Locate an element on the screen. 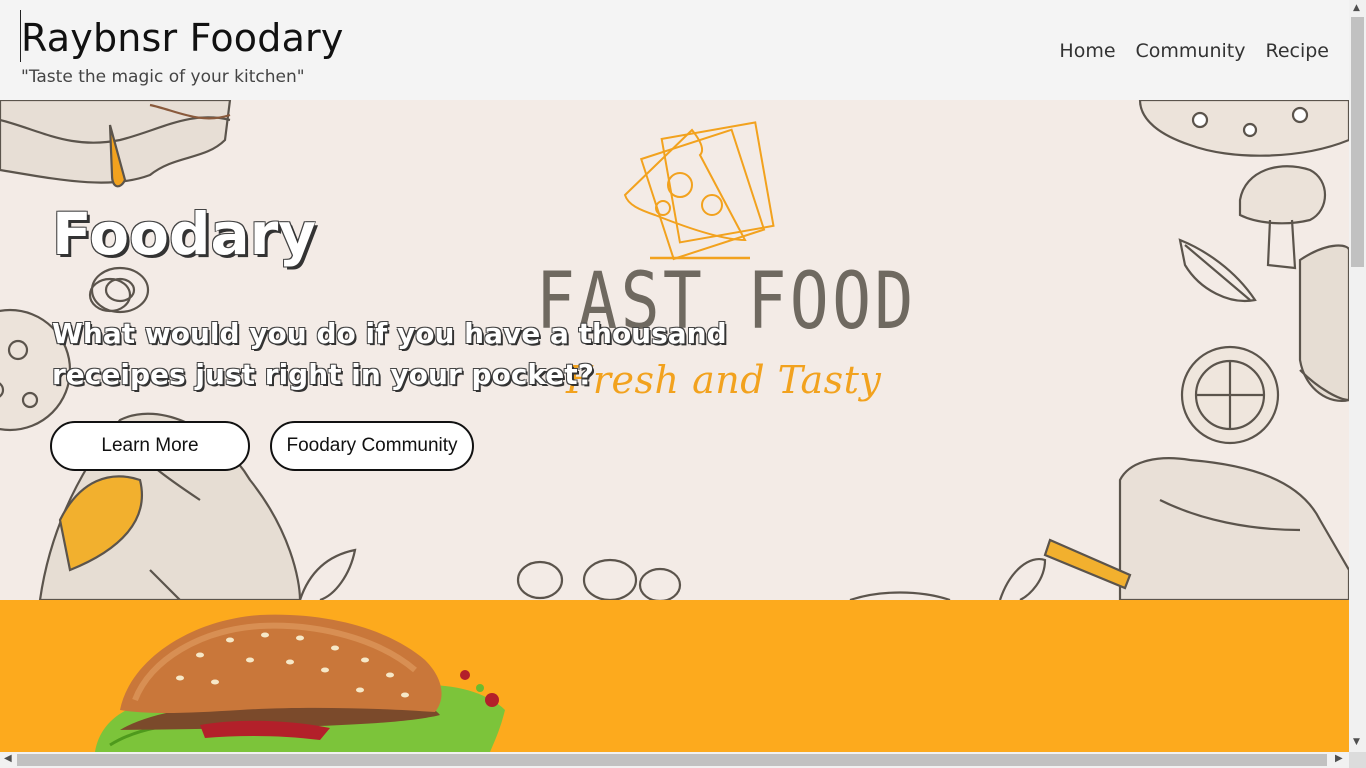 The width and height of the screenshot is (1366, 768). hero-title: Foodary is located at coordinates (184, 234).